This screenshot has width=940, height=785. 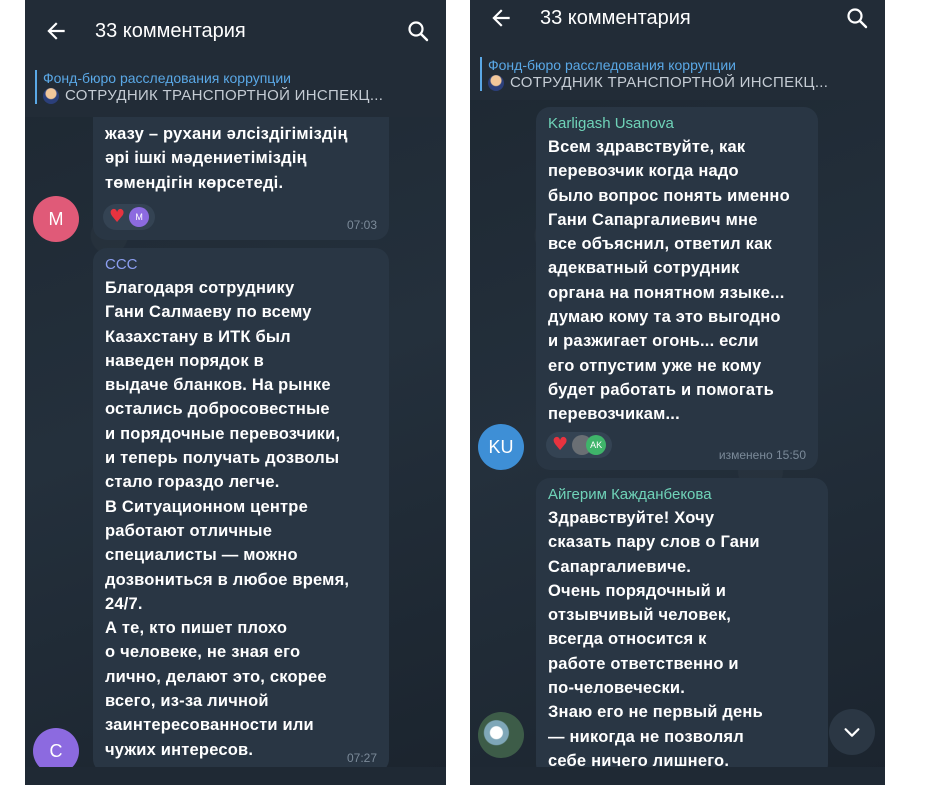 What do you see at coordinates (664, 317) in the screenshot?
I see `text-line: думаю кому та это выгодно` at bounding box center [664, 317].